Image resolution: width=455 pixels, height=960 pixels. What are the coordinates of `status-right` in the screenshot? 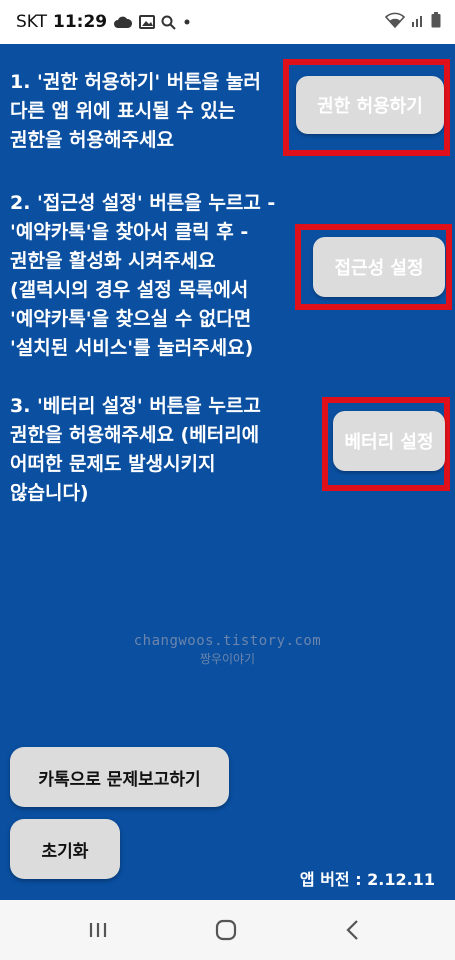 It's located at (413, 20).